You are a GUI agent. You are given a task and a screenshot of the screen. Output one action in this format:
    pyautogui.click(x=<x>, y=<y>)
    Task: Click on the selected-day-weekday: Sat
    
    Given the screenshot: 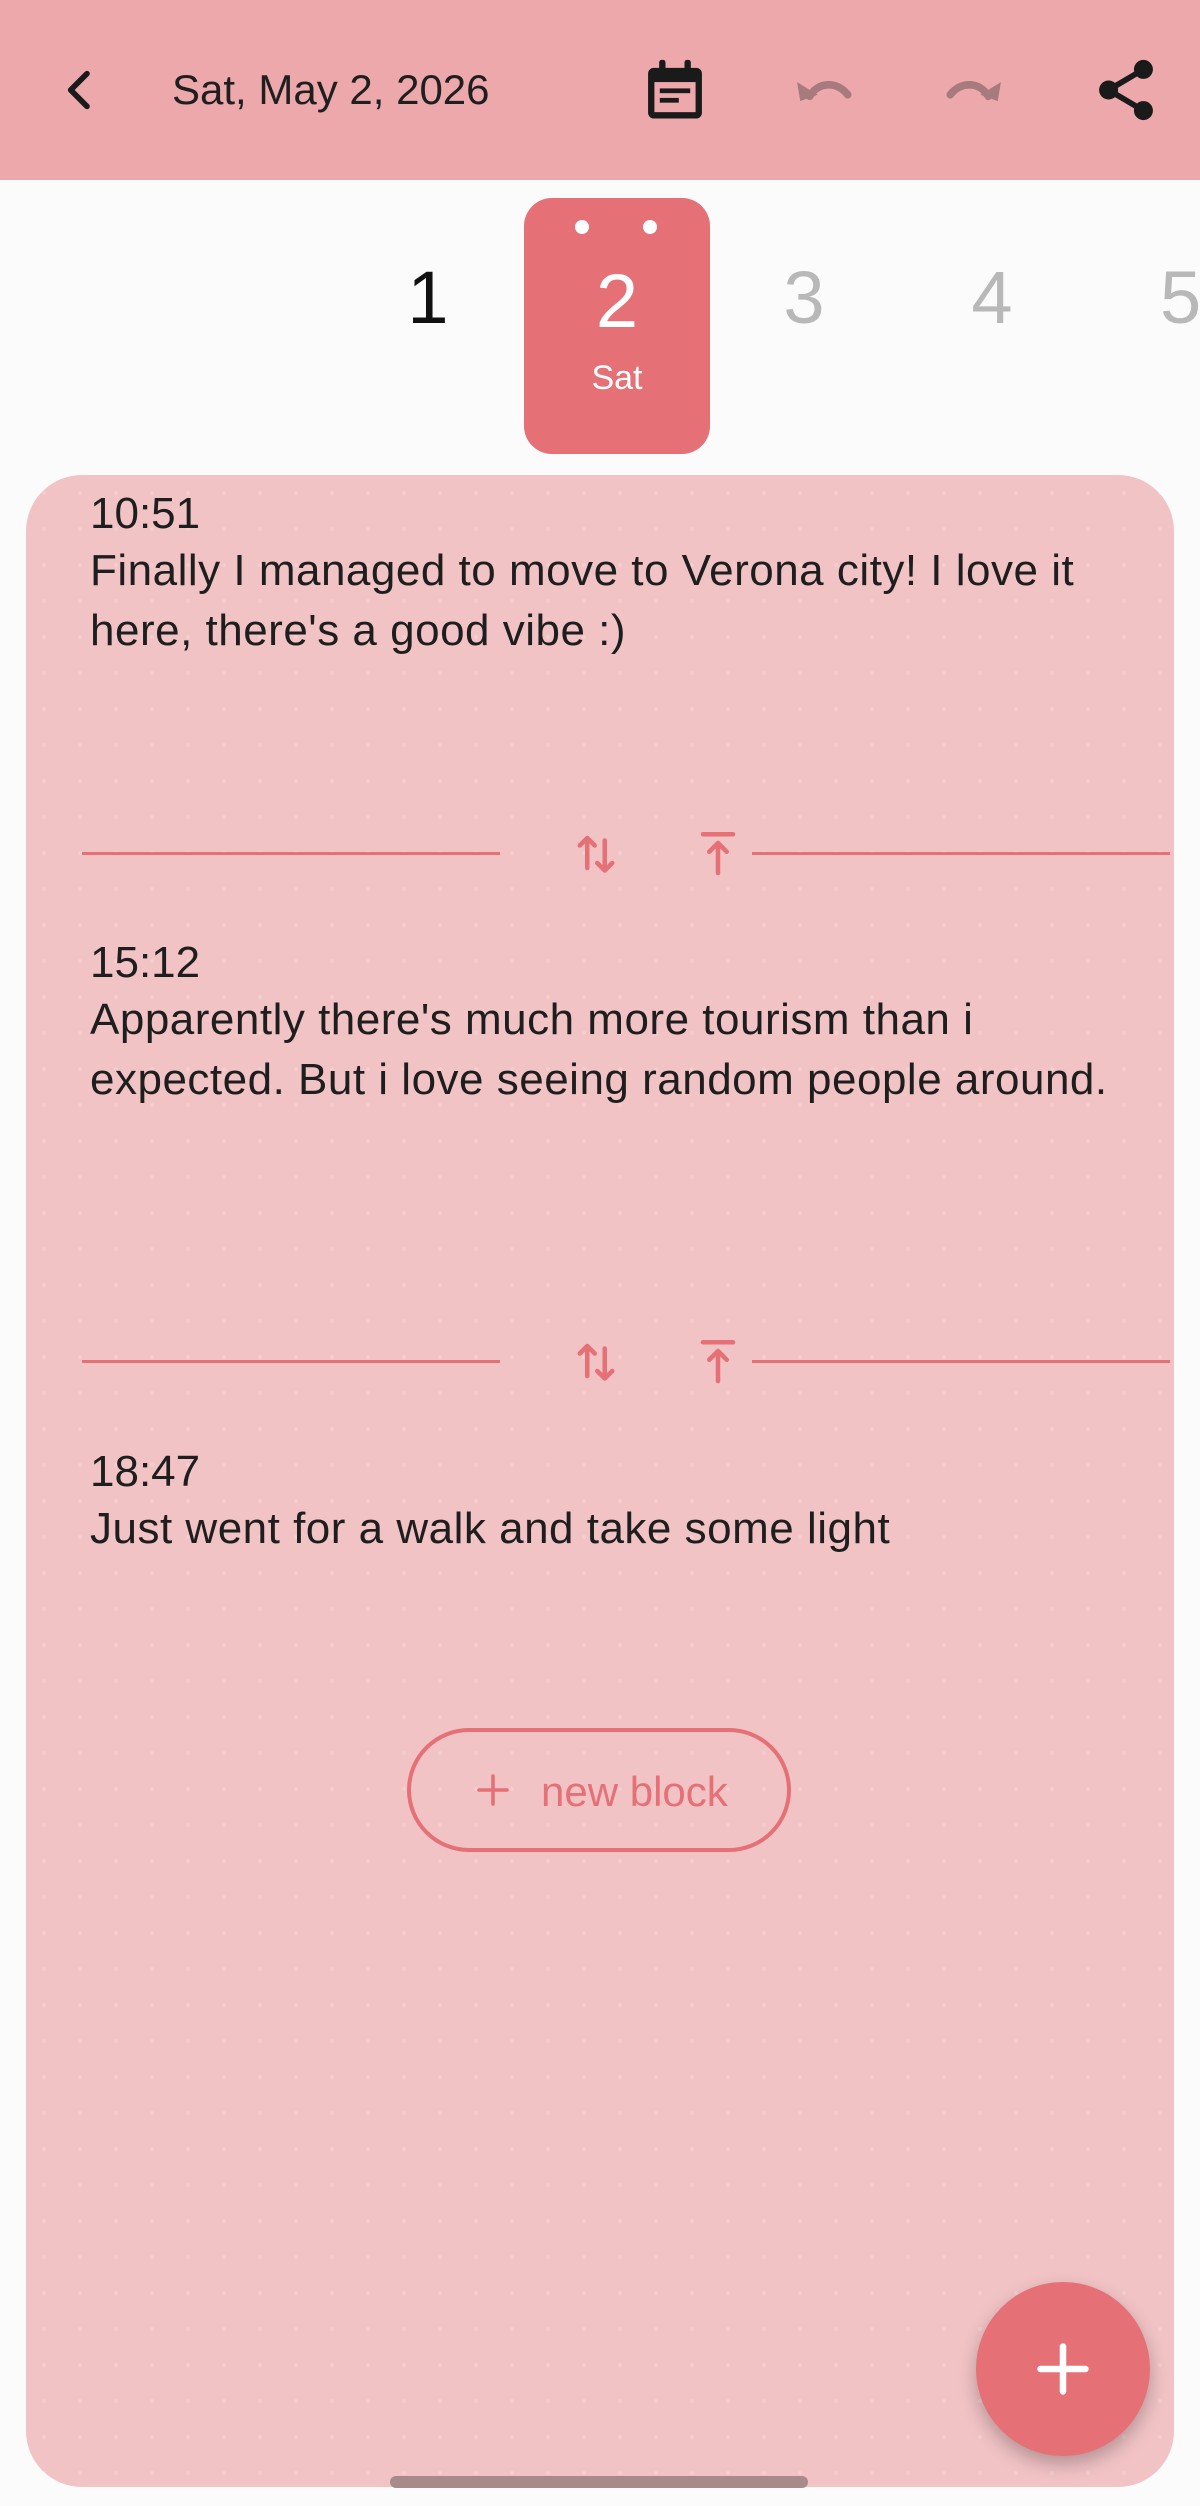 What is the action you would take?
    pyautogui.click(x=617, y=378)
    